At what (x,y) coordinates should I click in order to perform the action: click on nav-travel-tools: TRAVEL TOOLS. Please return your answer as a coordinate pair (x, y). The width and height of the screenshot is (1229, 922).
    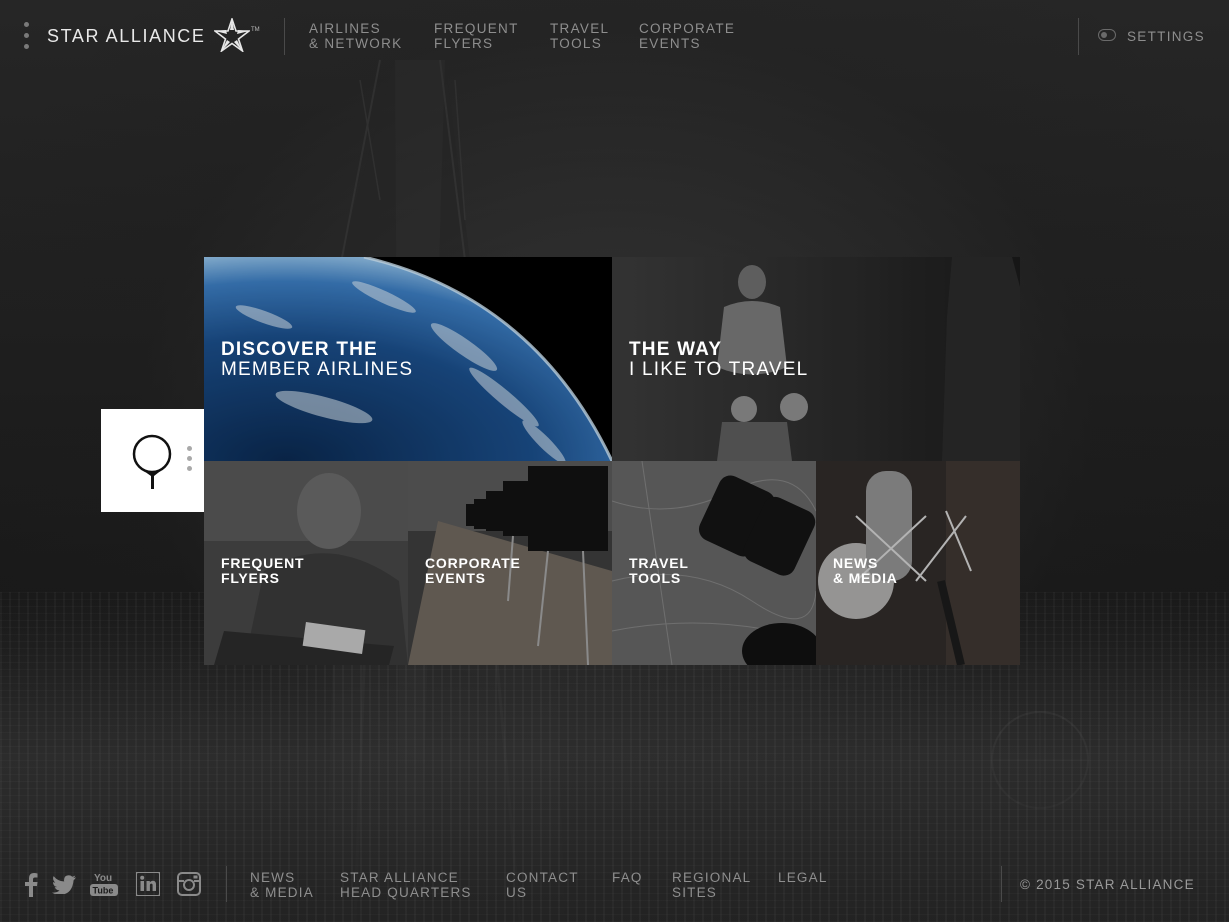
    Looking at the image, I should click on (579, 36).